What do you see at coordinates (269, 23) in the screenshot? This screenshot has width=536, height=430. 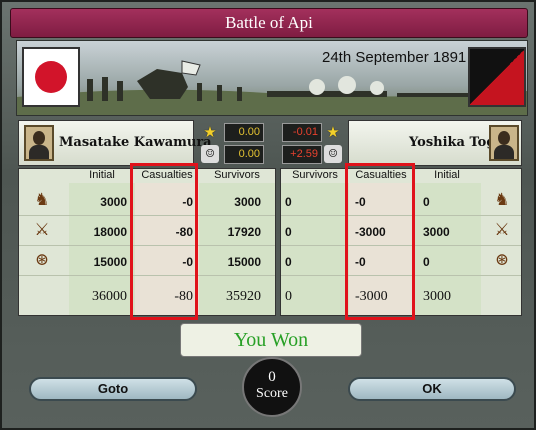 I see `window-title: Battle of Api` at bounding box center [269, 23].